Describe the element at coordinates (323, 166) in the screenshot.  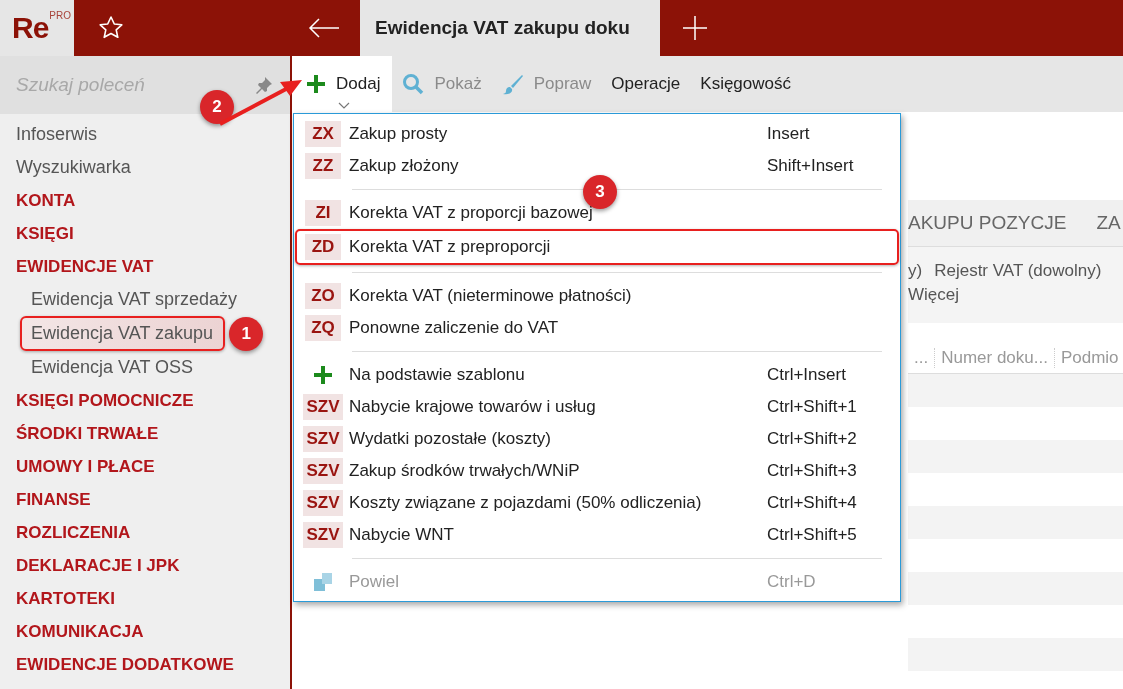
I see `document-type-code: ZZ` at that location.